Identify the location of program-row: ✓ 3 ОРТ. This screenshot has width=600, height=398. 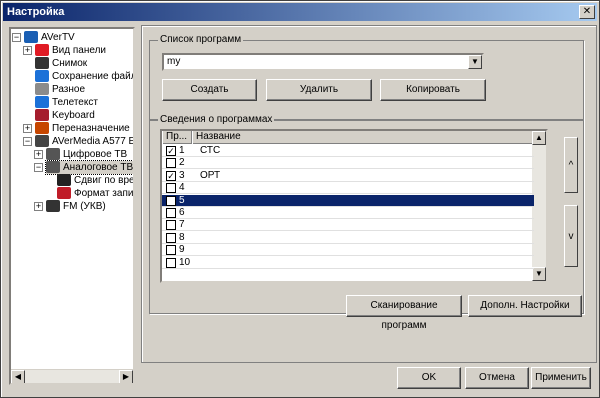
(348, 176).